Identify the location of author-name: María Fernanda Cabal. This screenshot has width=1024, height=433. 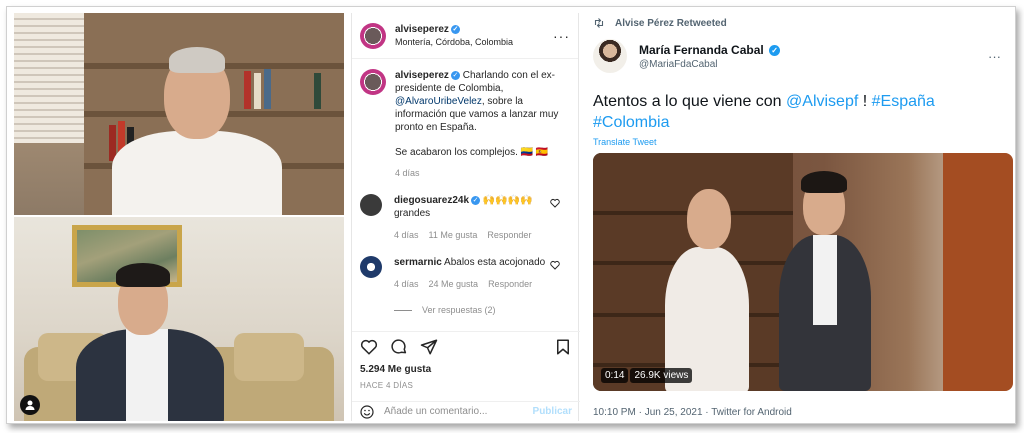
(701, 50).